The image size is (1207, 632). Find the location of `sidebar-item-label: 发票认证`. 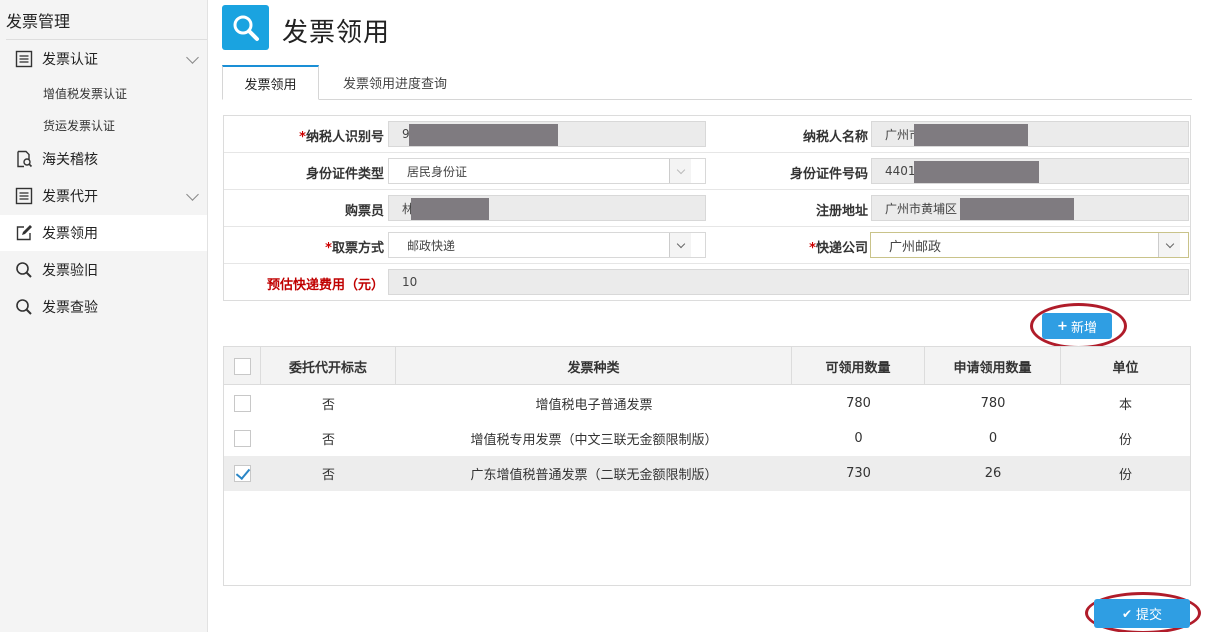

sidebar-item-label: 发票认证 is located at coordinates (70, 60).